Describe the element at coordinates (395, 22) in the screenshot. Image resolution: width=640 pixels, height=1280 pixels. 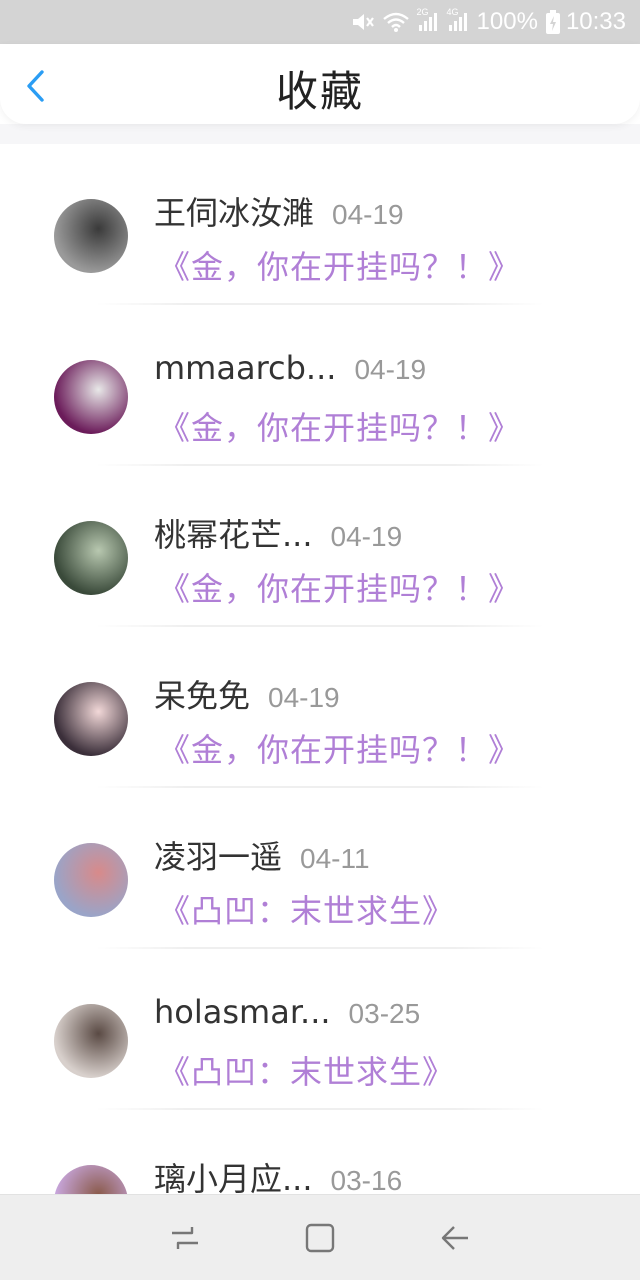
I see `wifi-icon` at that location.